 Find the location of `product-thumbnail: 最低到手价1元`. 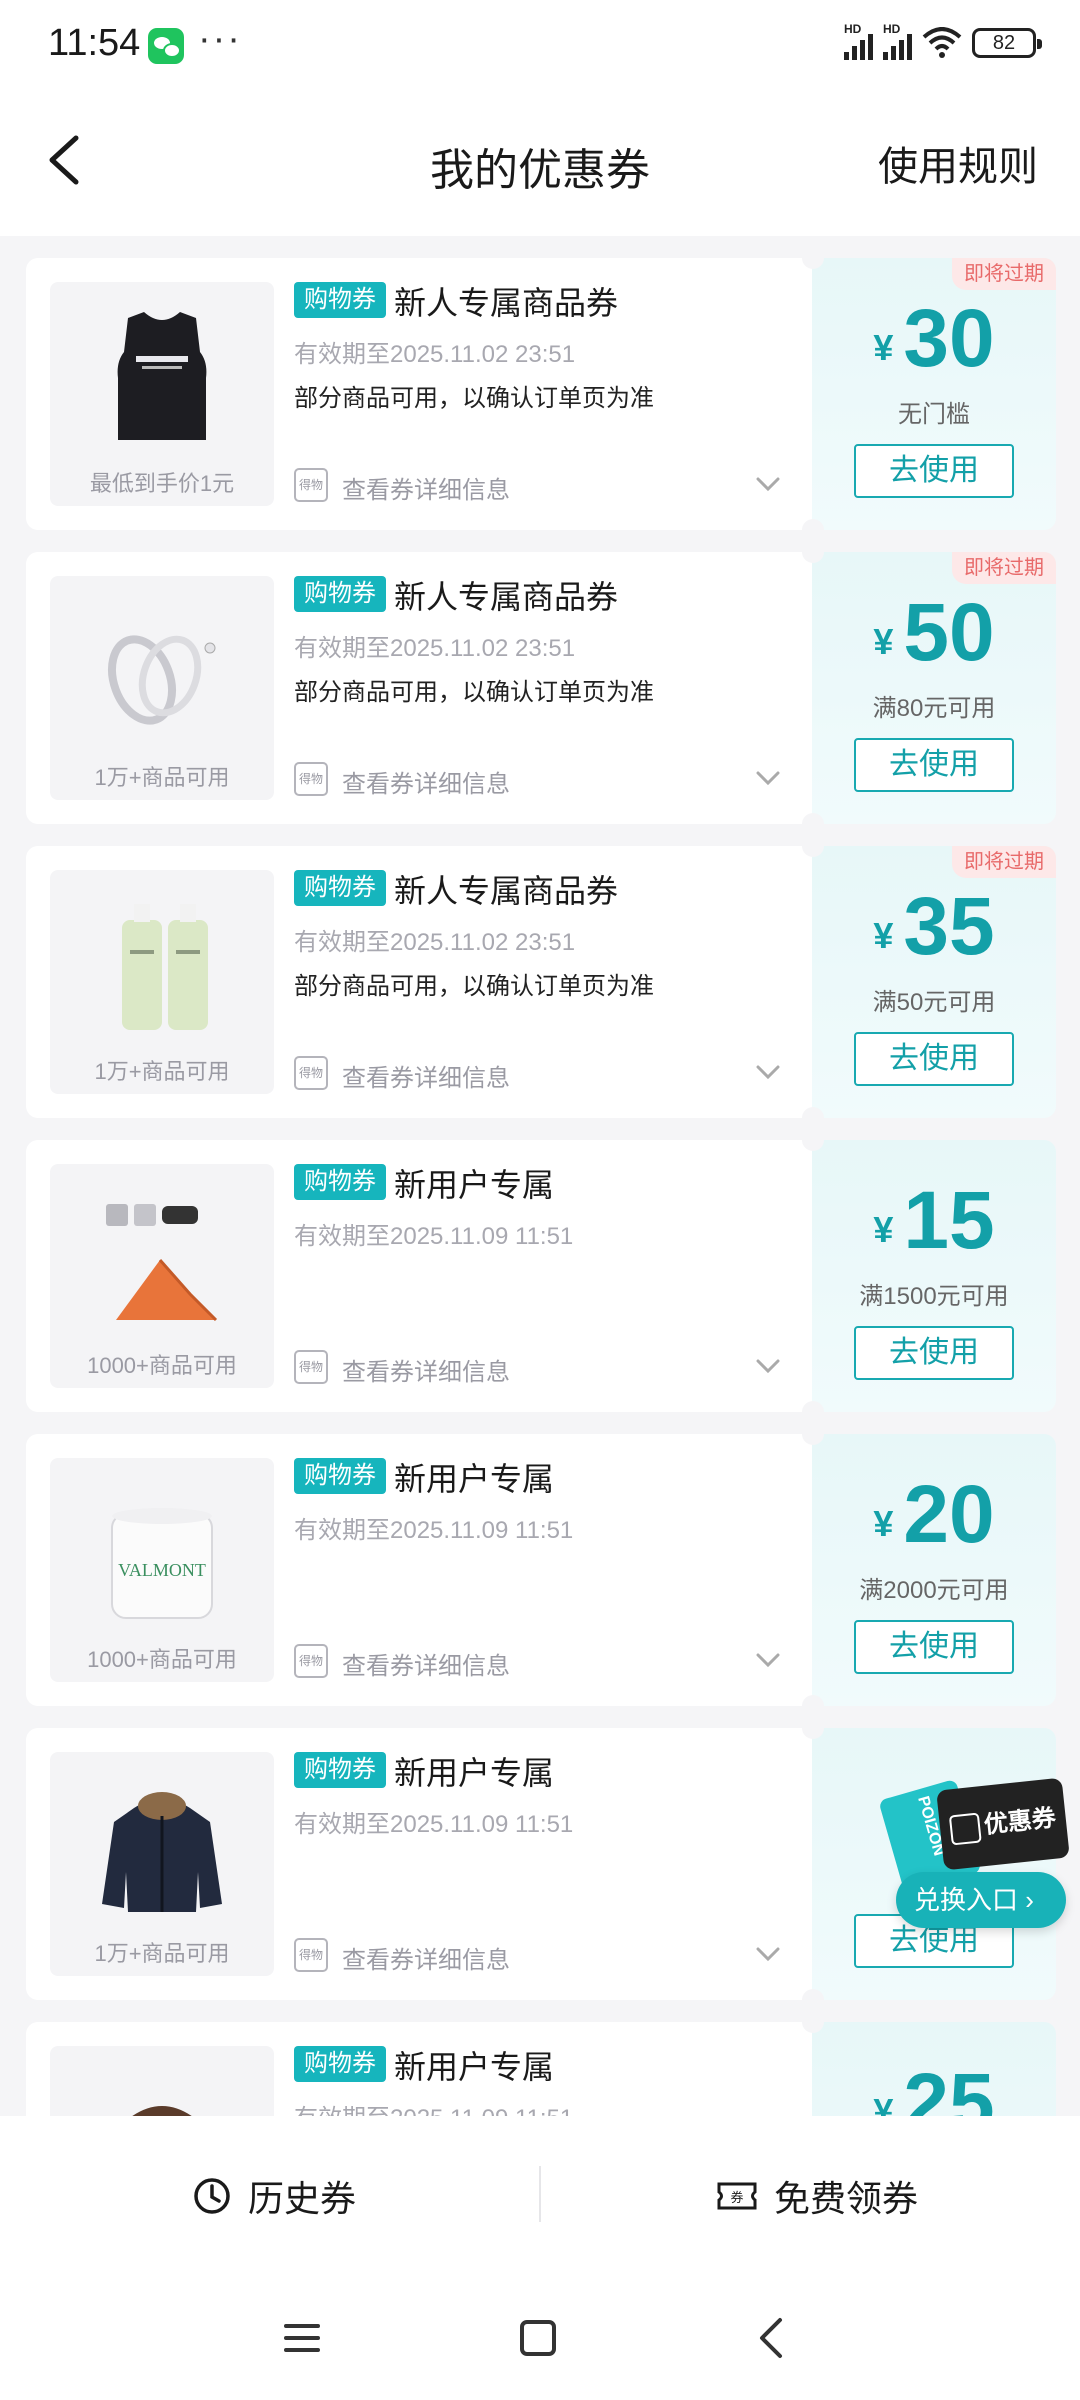

product-thumbnail: 最低到手价1元 is located at coordinates (162, 394).